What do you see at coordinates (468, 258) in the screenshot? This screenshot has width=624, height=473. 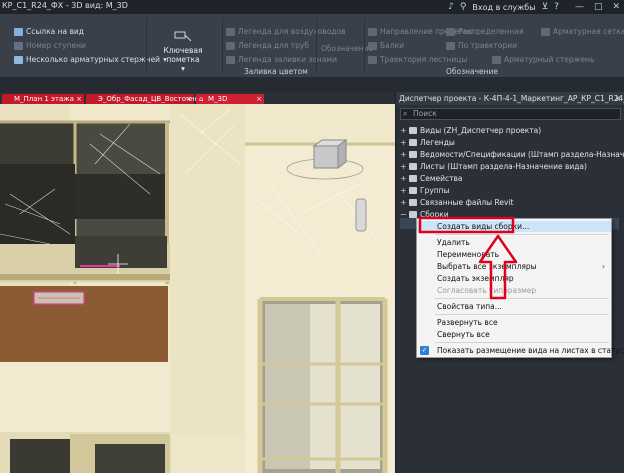 I see `annotation-overlay` at bounding box center [468, 258].